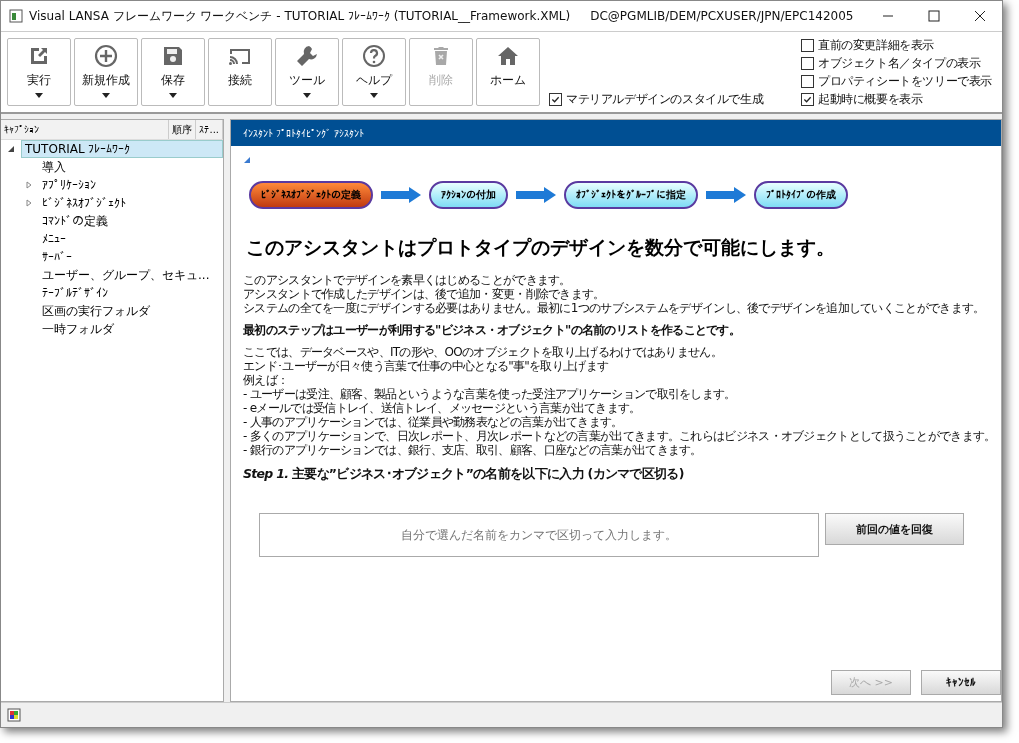  I want to click on description-text: - 人事のアプリケーションでは、従業員や勤務表などの言葉が出てきます。, so click(433, 422).